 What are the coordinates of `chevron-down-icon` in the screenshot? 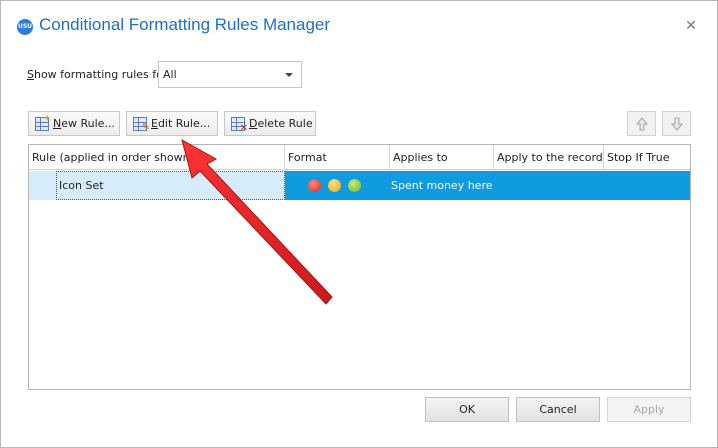 It's located at (289, 75).